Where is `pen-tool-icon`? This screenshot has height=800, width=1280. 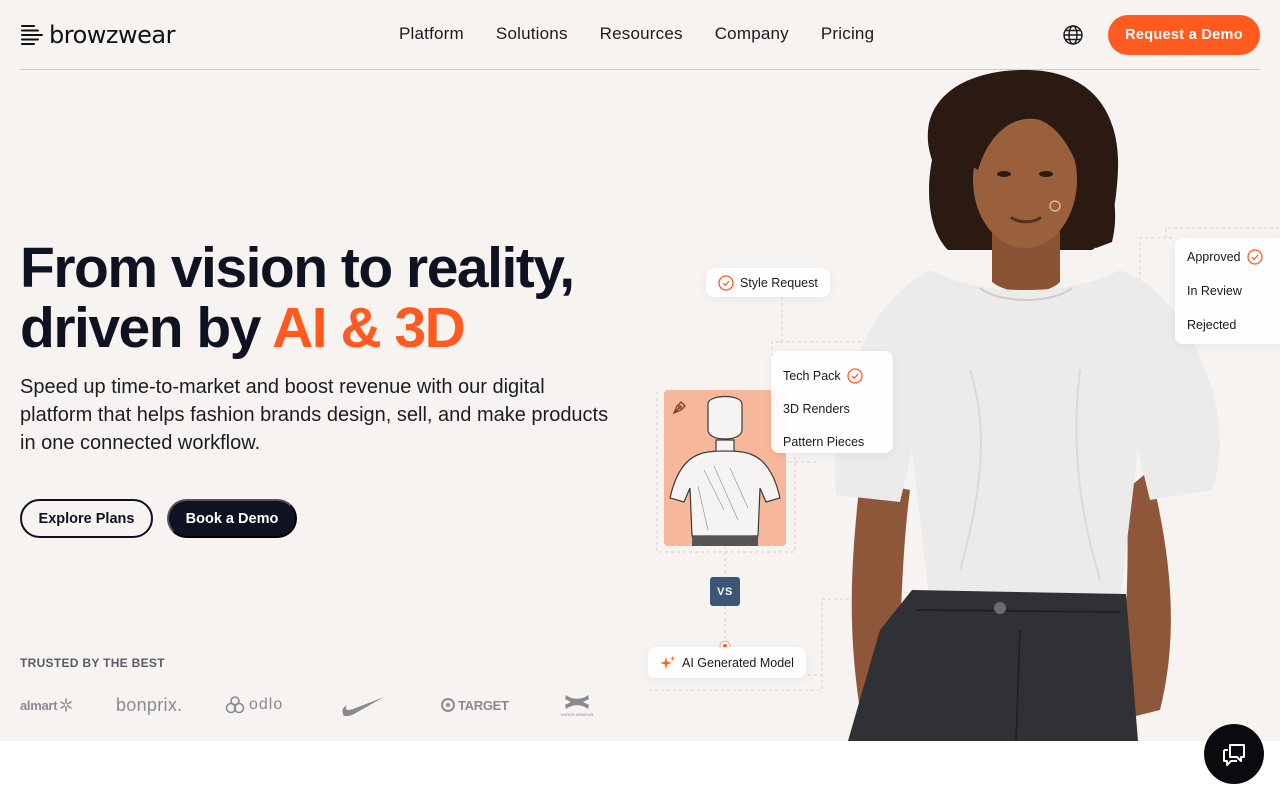 pen-tool-icon is located at coordinates (679, 408).